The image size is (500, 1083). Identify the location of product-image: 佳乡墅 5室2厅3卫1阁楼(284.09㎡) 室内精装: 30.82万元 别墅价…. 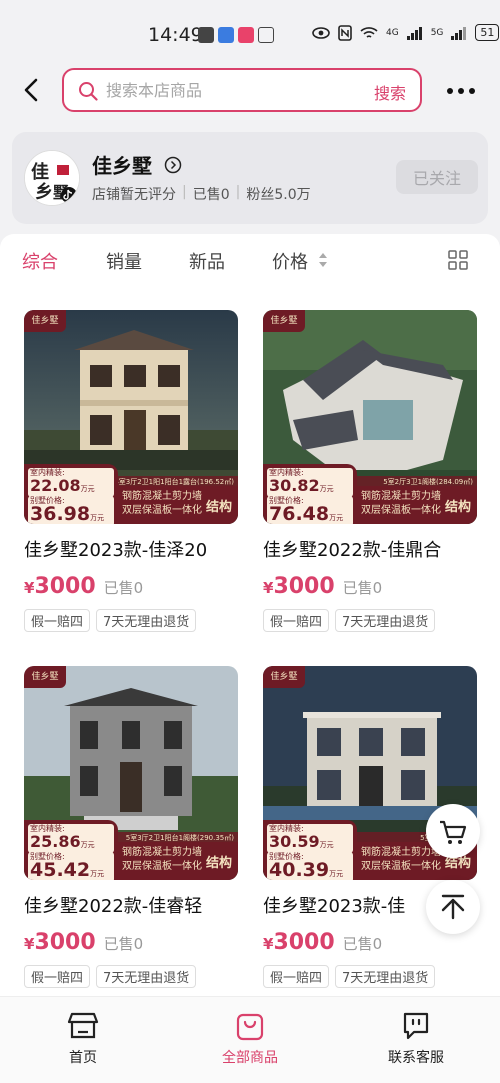
(370, 417).